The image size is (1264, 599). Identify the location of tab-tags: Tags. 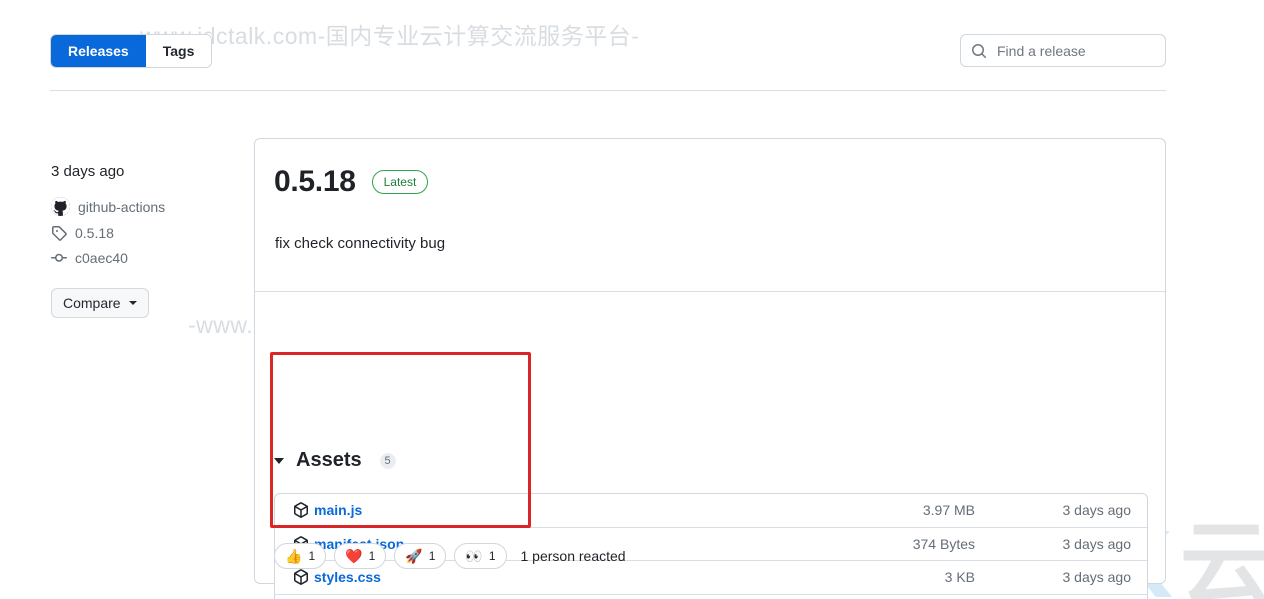
(178, 51).